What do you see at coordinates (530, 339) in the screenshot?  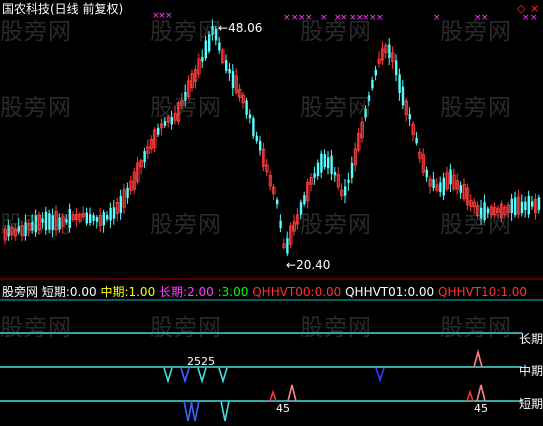 I see `level-long-label: 长期` at bounding box center [530, 339].